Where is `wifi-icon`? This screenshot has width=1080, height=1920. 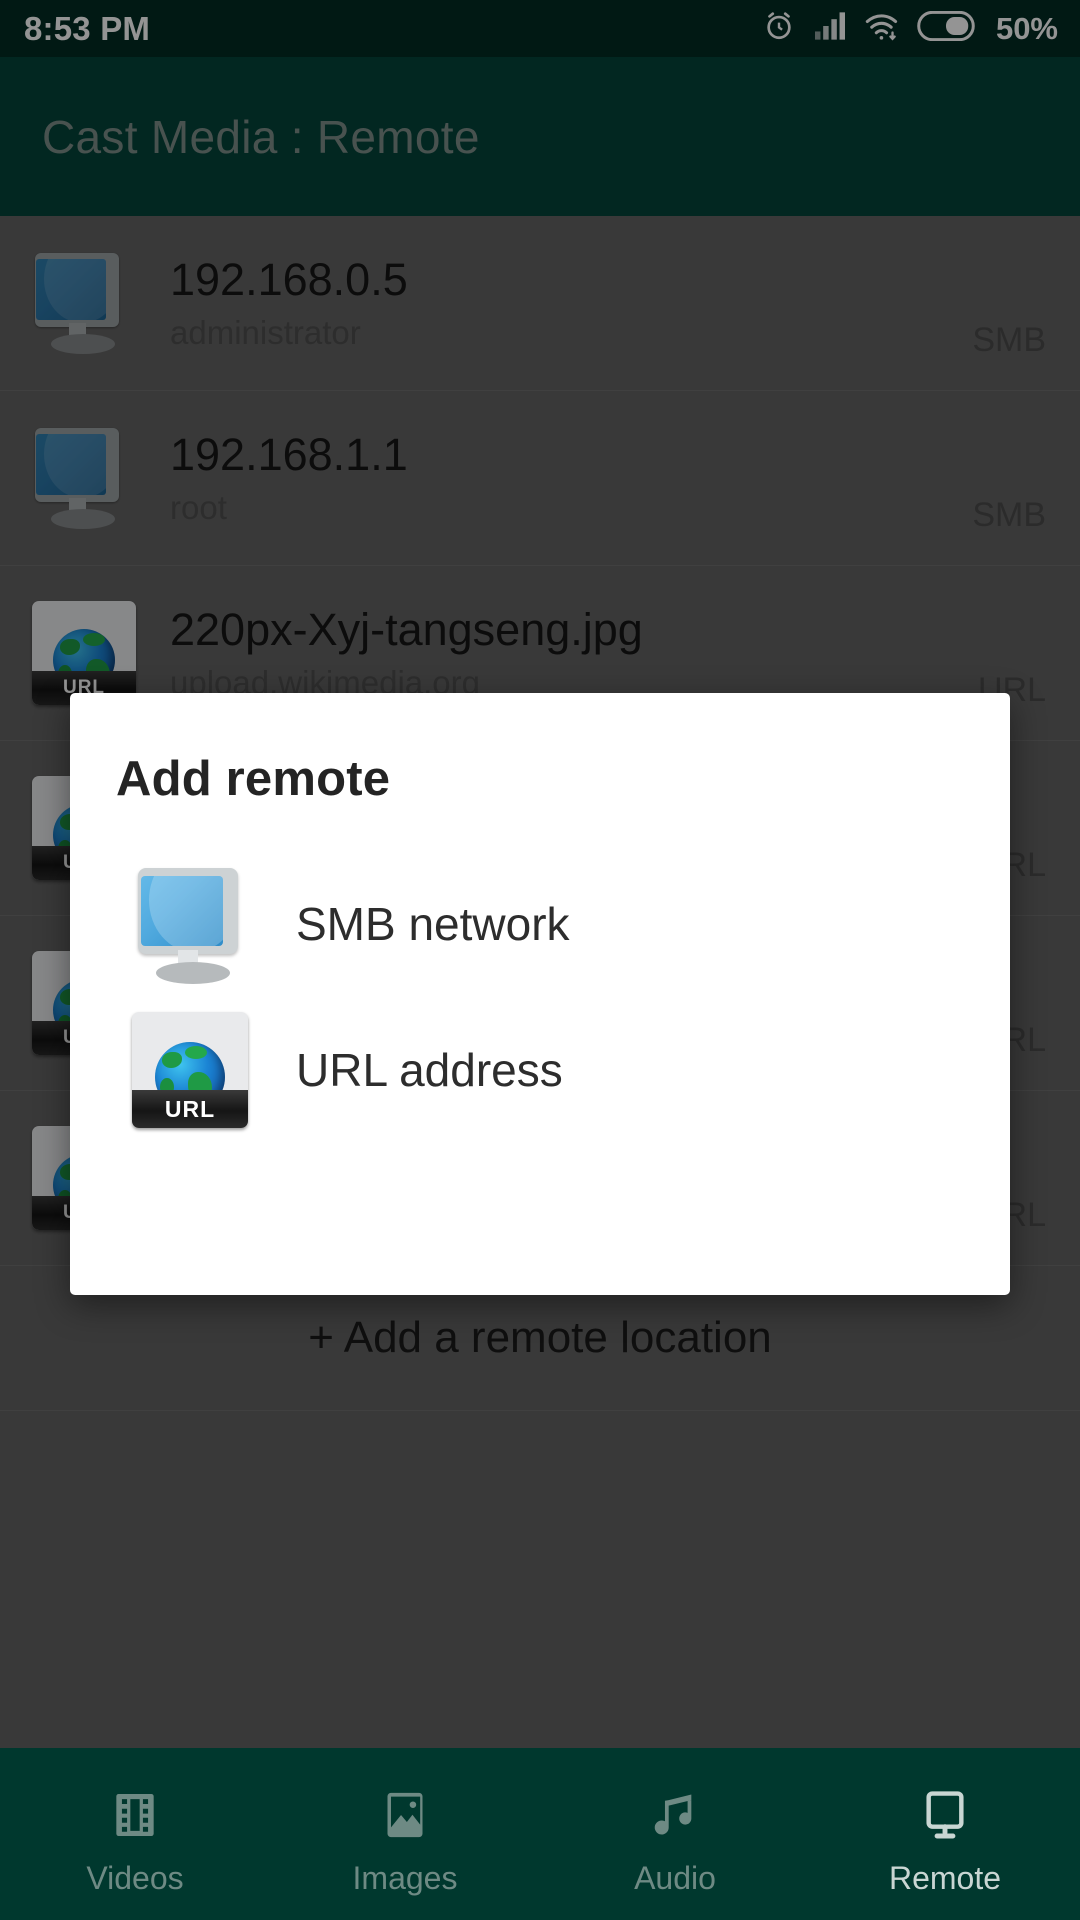
wifi-icon is located at coordinates (882, 29).